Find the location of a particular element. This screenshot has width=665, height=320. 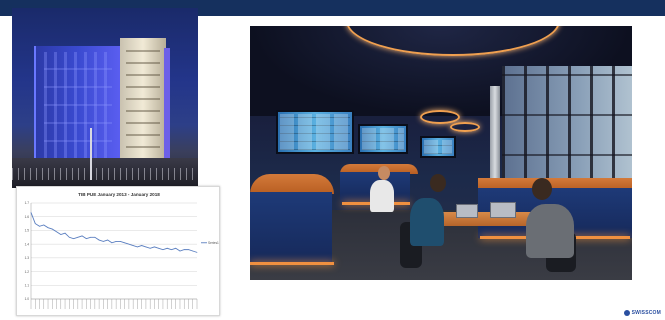

series-line is located at coordinates (114, 232).